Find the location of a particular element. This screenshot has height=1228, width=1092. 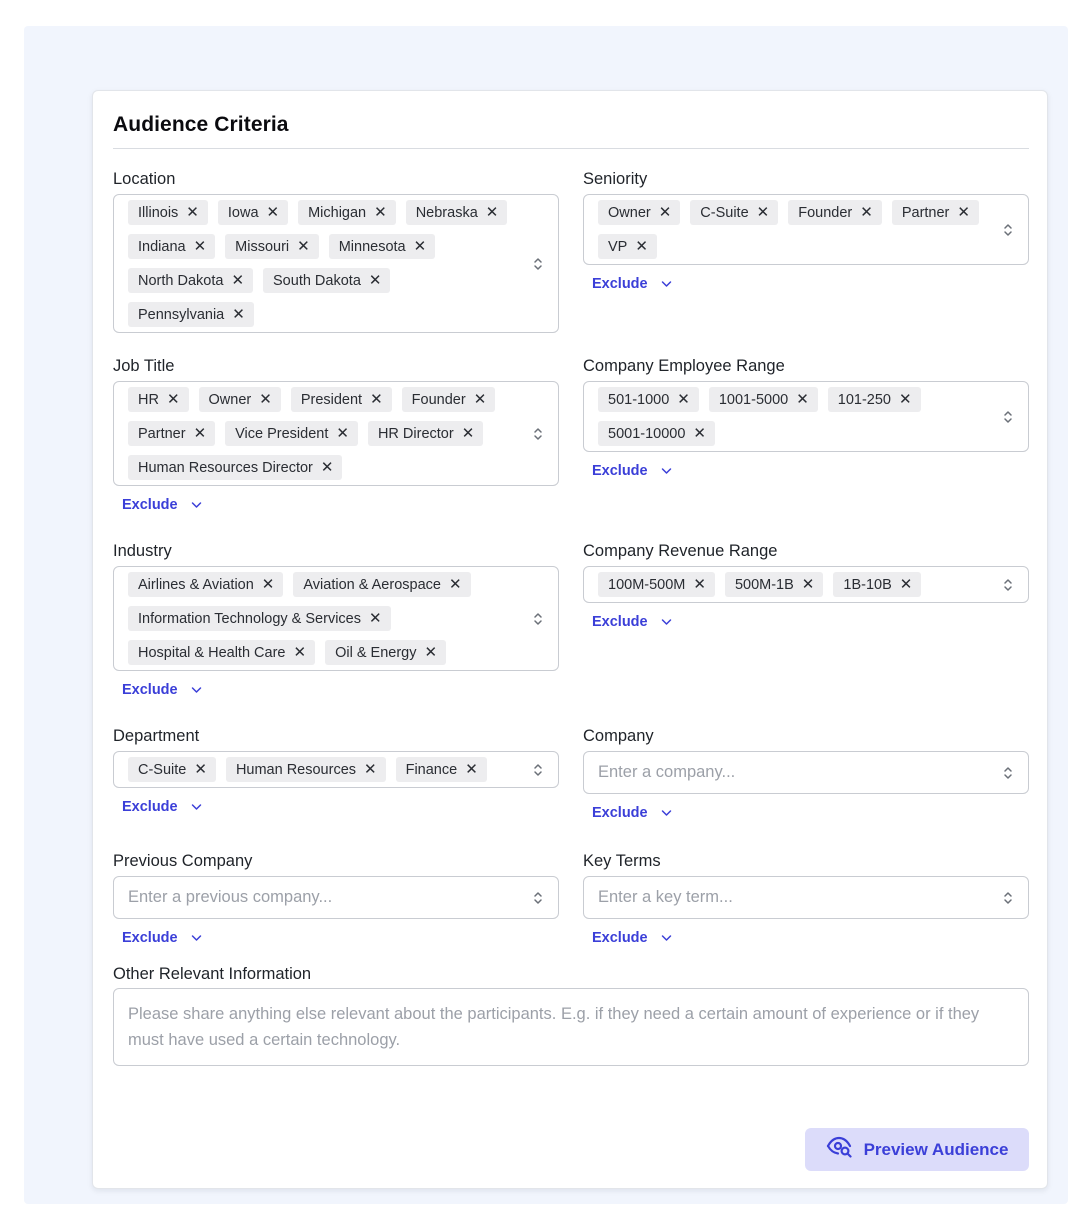

chip-label: Indiana is located at coordinates (162, 246).